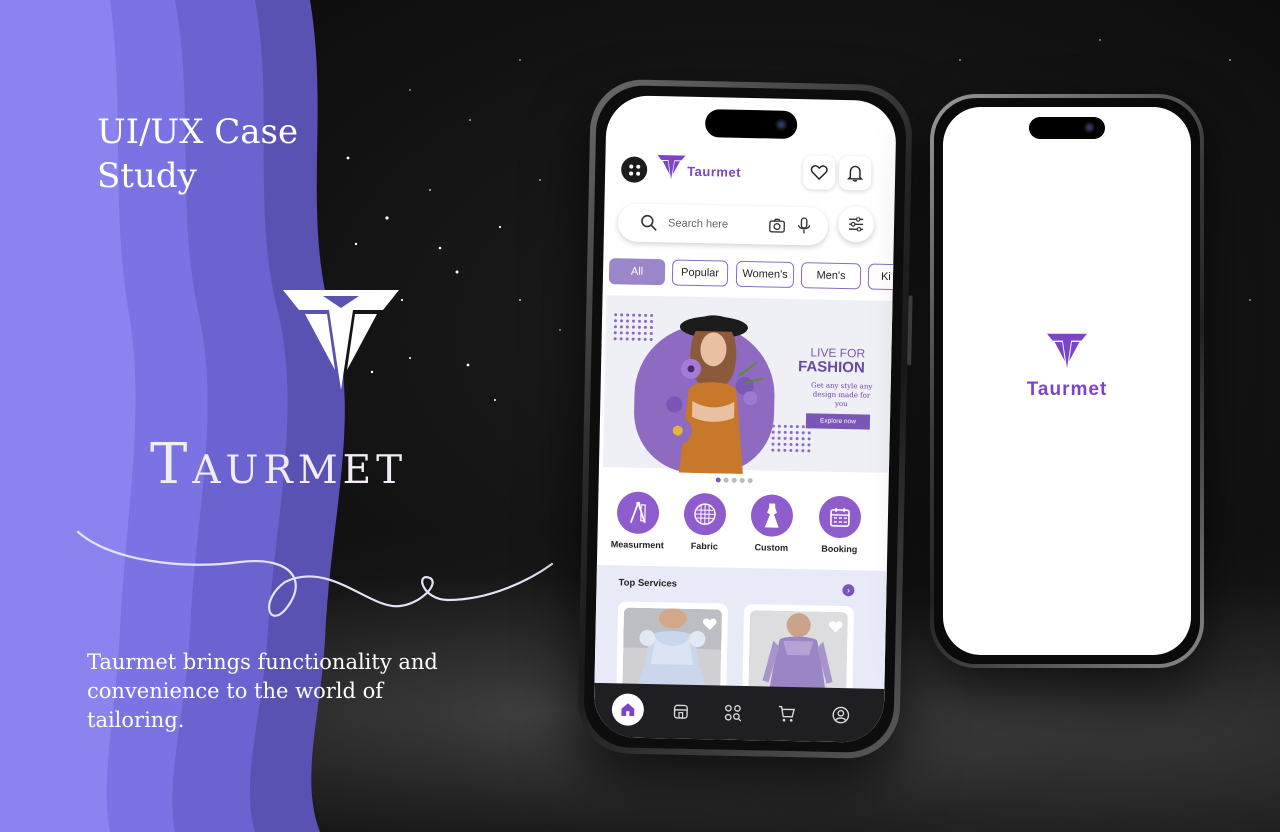 The image size is (1280, 832). What do you see at coordinates (840, 517) in the screenshot?
I see `calendar-icon` at bounding box center [840, 517].